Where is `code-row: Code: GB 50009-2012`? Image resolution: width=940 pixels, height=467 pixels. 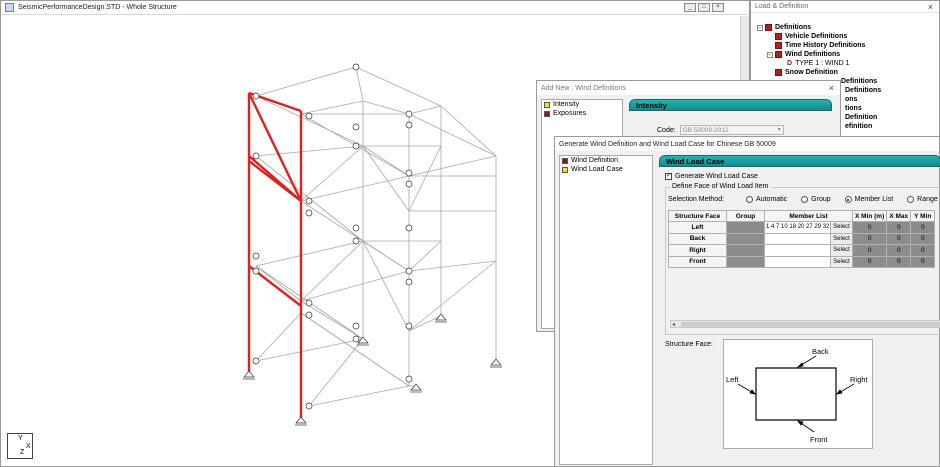 code-row: Code: GB 50009-2012 is located at coordinates (720, 130).